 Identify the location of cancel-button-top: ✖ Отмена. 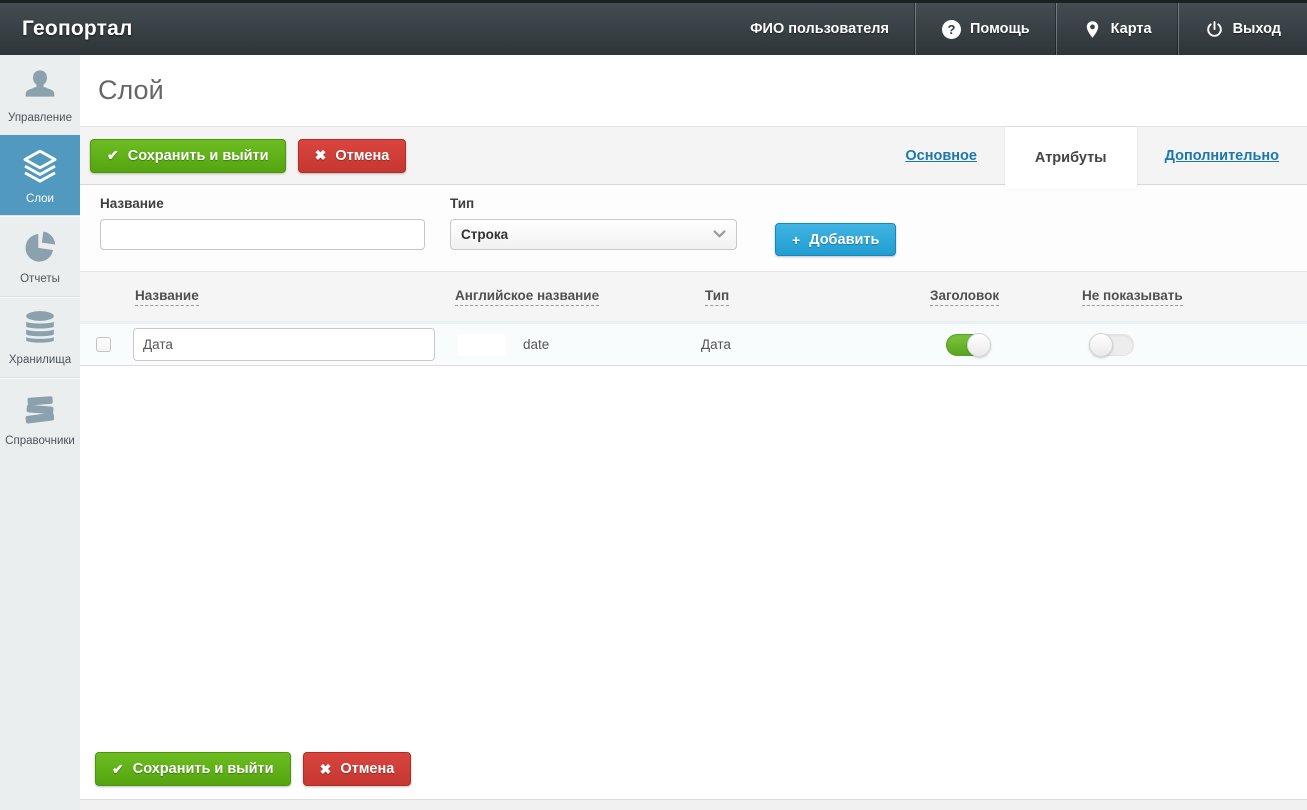
(352, 155).